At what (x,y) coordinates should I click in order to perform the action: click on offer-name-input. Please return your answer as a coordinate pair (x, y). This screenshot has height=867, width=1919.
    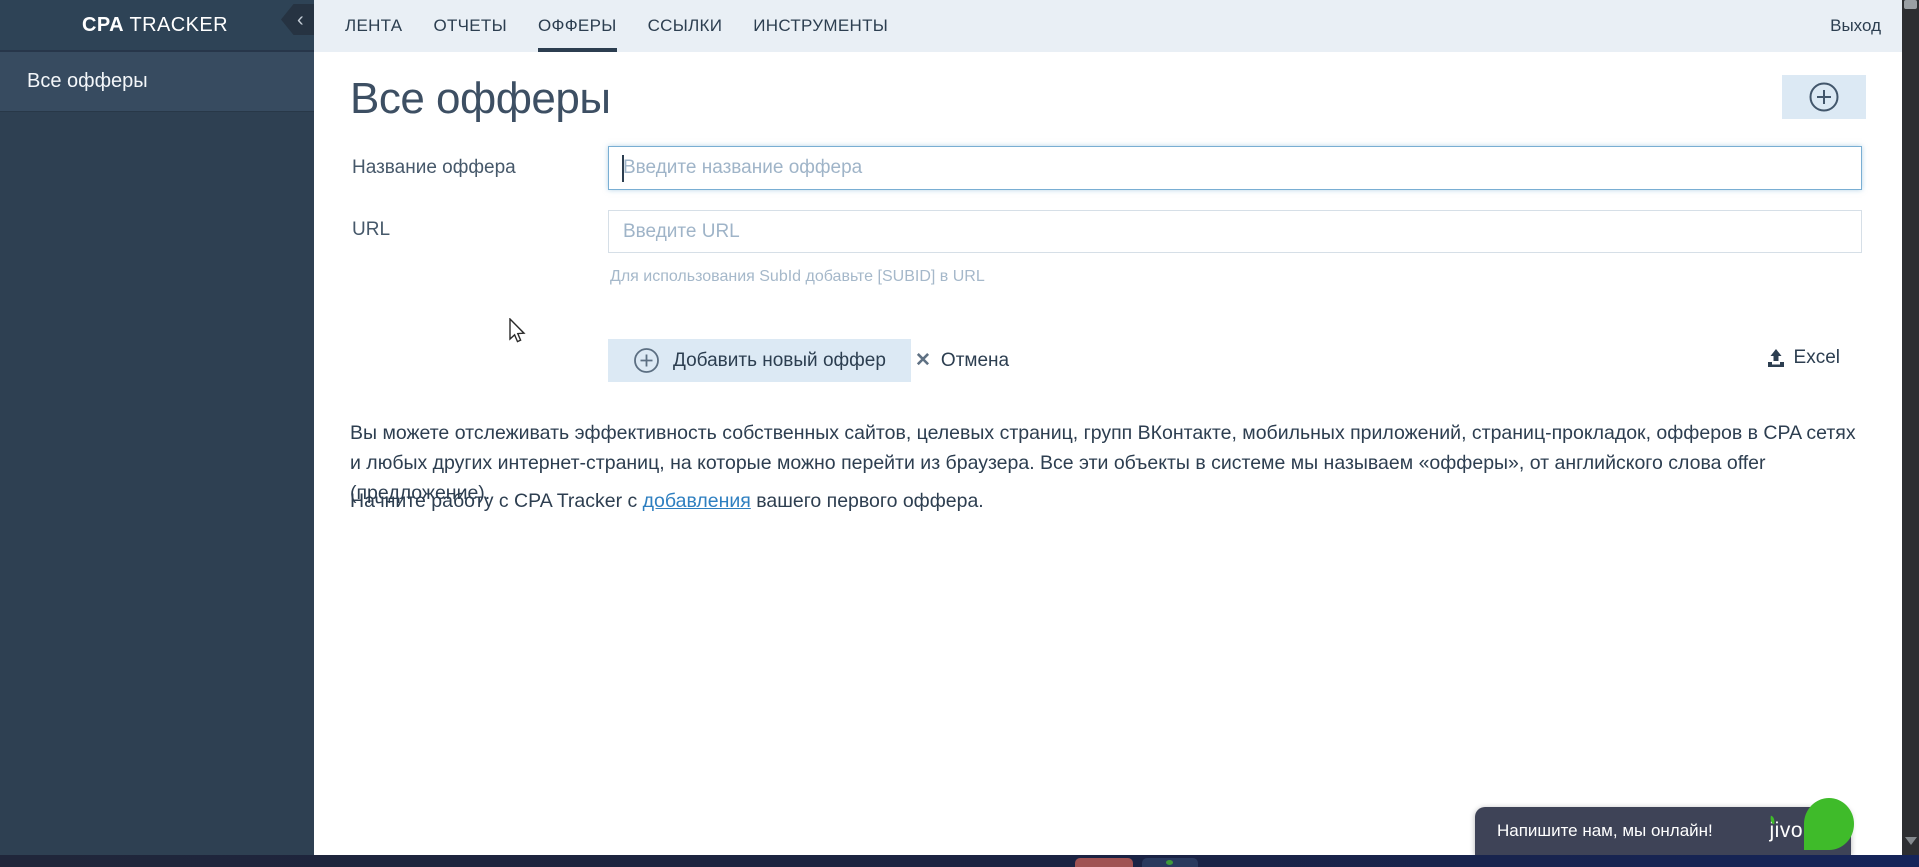
    Looking at the image, I should click on (1235, 168).